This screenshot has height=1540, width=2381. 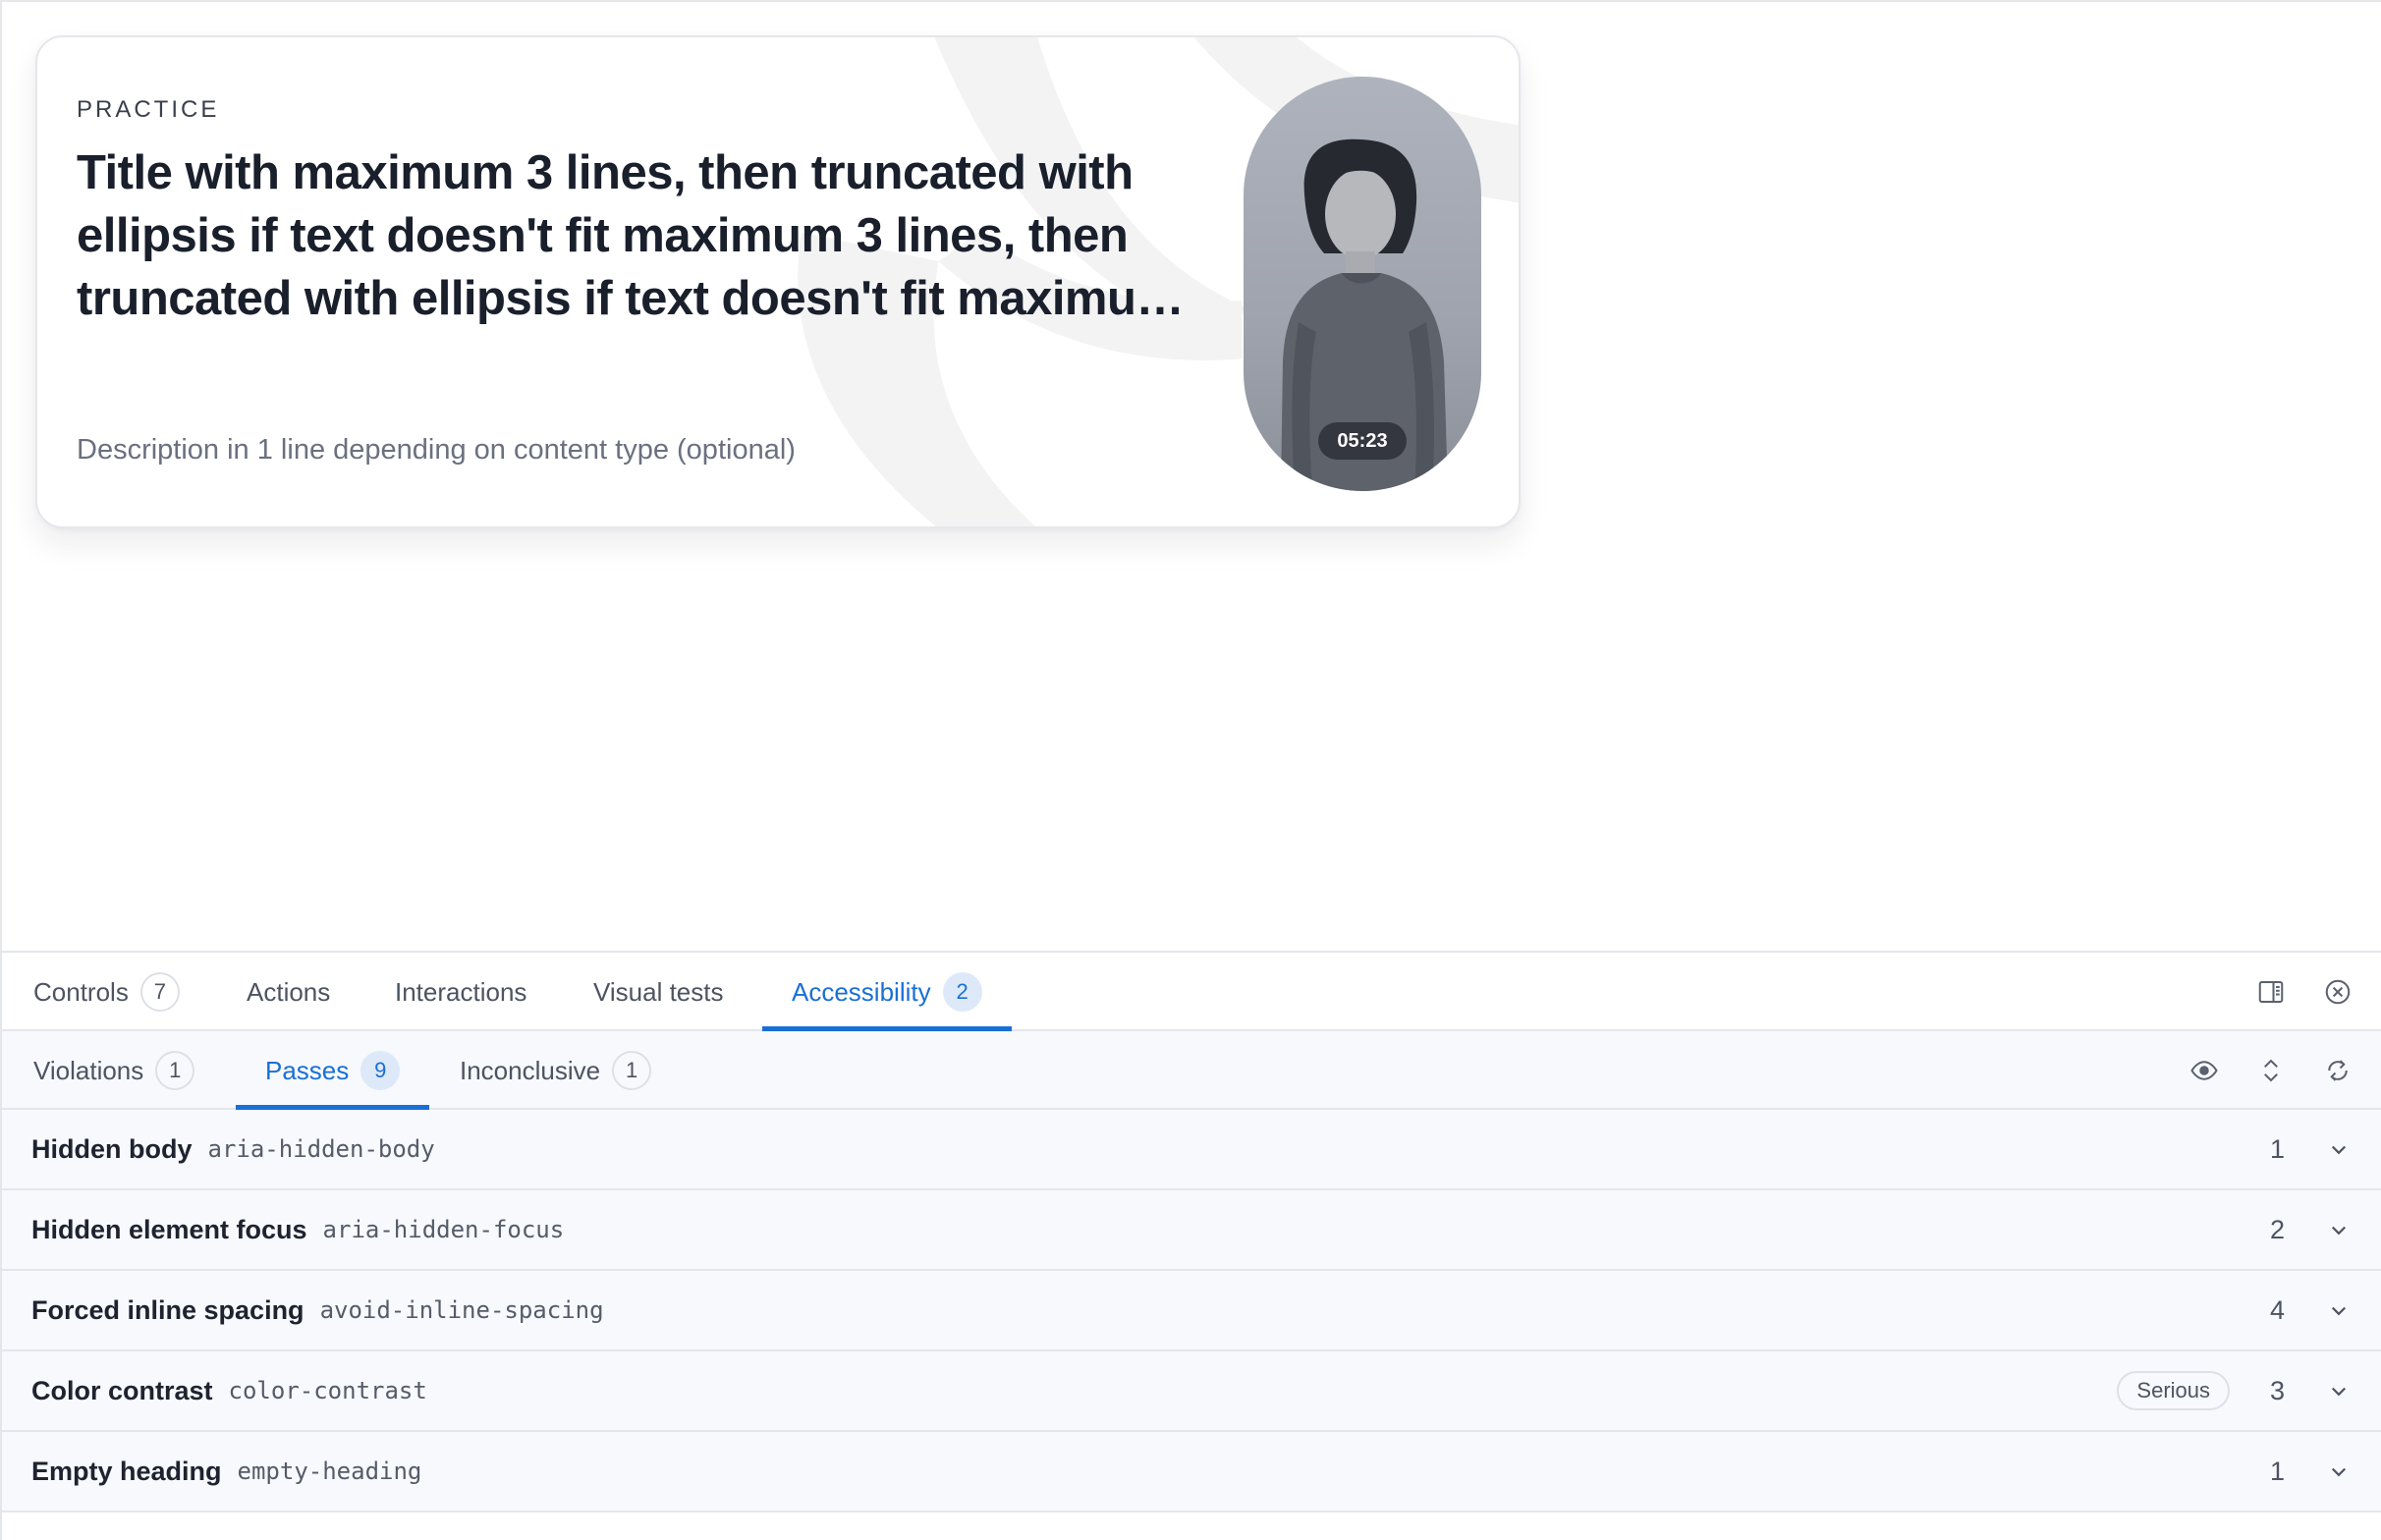 I want to click on tab-label: Interactions, so click(x=461, y=991).